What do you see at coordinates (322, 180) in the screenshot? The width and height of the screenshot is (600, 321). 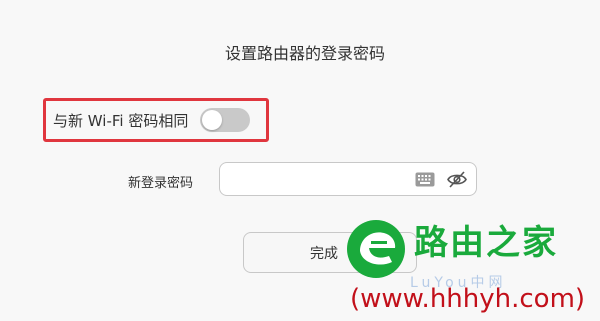 I see `new-password-input` at bounding box center [322, 180].